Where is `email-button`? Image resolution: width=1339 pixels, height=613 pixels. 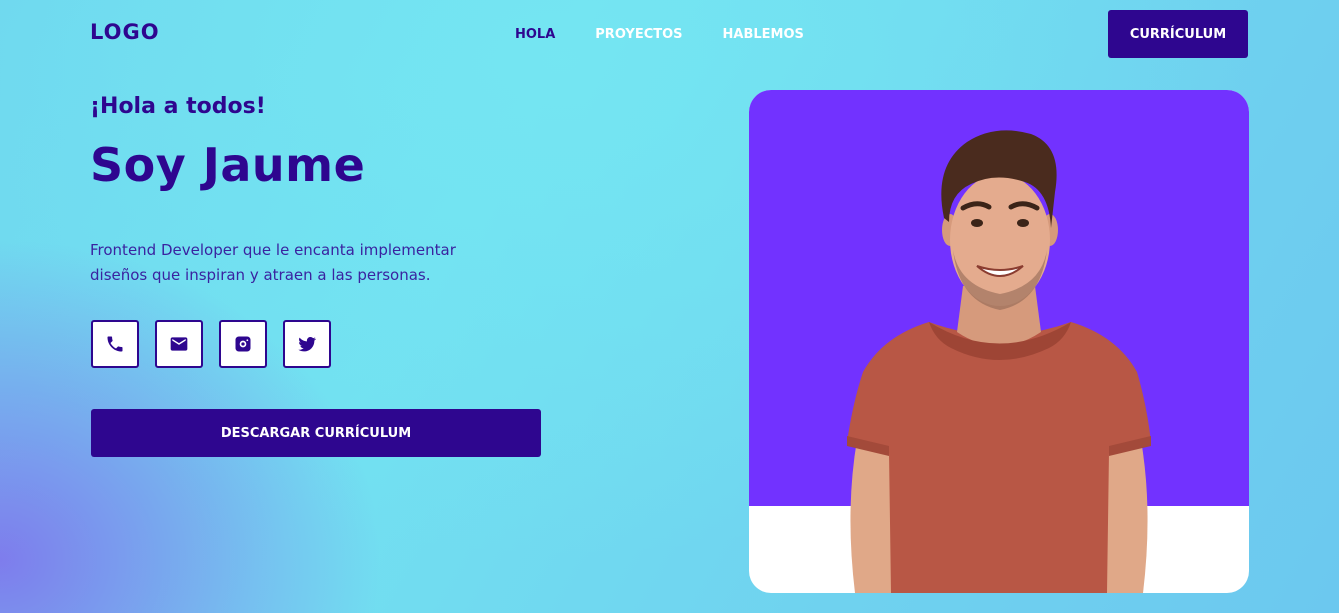
email-button is located at coordinates (179, 344).